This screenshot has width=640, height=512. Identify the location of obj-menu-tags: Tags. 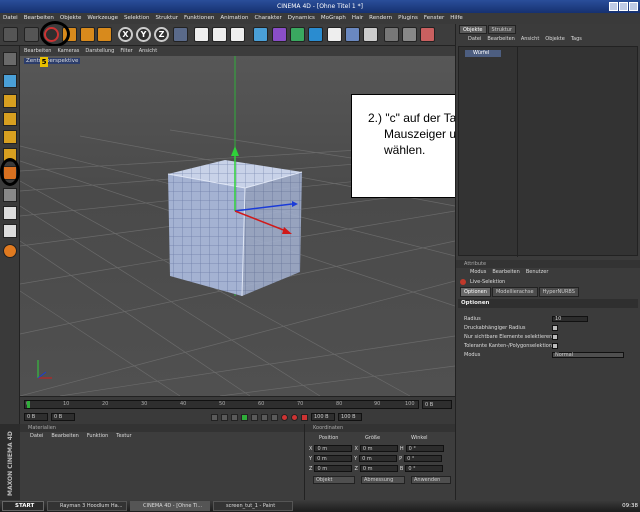
(576, 39).